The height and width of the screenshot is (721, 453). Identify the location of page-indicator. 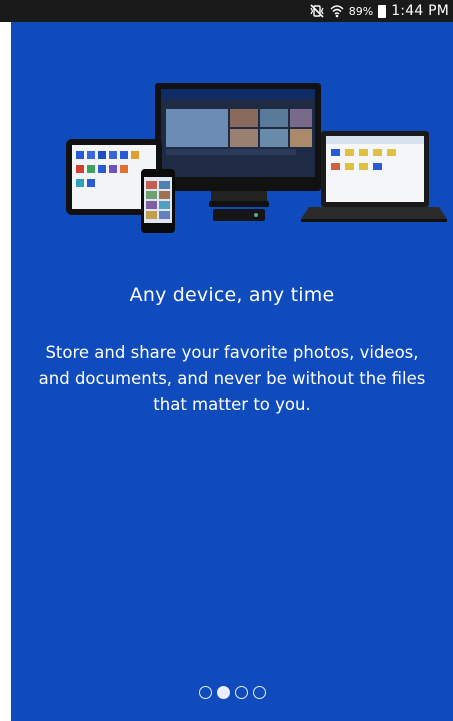
(232, 692).